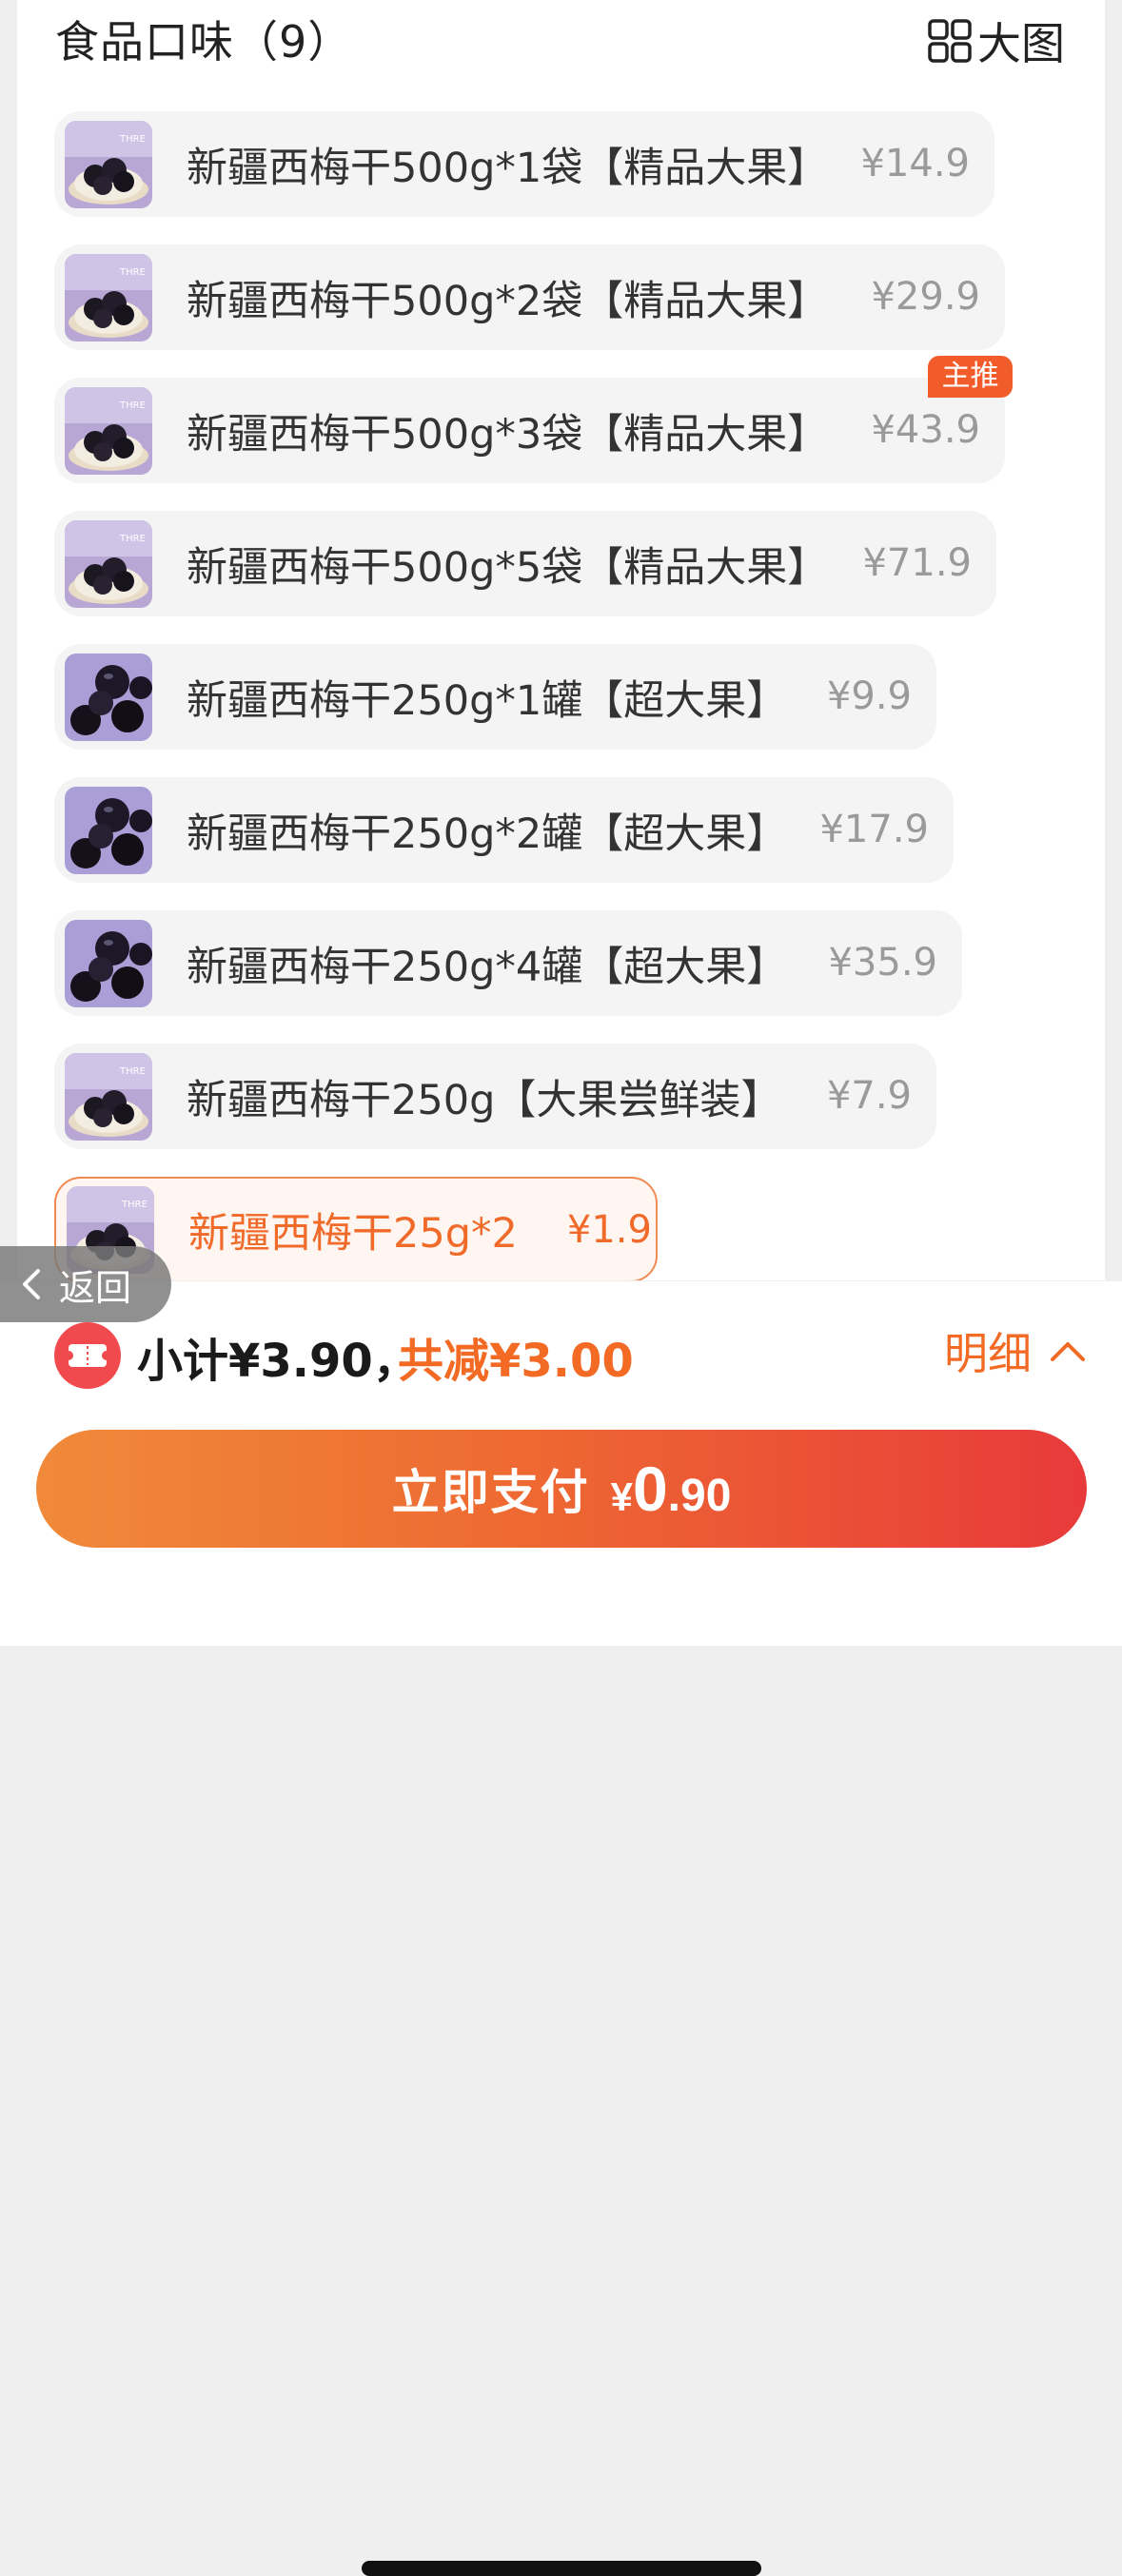 Image resolution: width=1122 pixels, height=2576 pixels. I want to click on pay-now-button: 立即支付 ¥ 0 .90, so click(561, 1489).